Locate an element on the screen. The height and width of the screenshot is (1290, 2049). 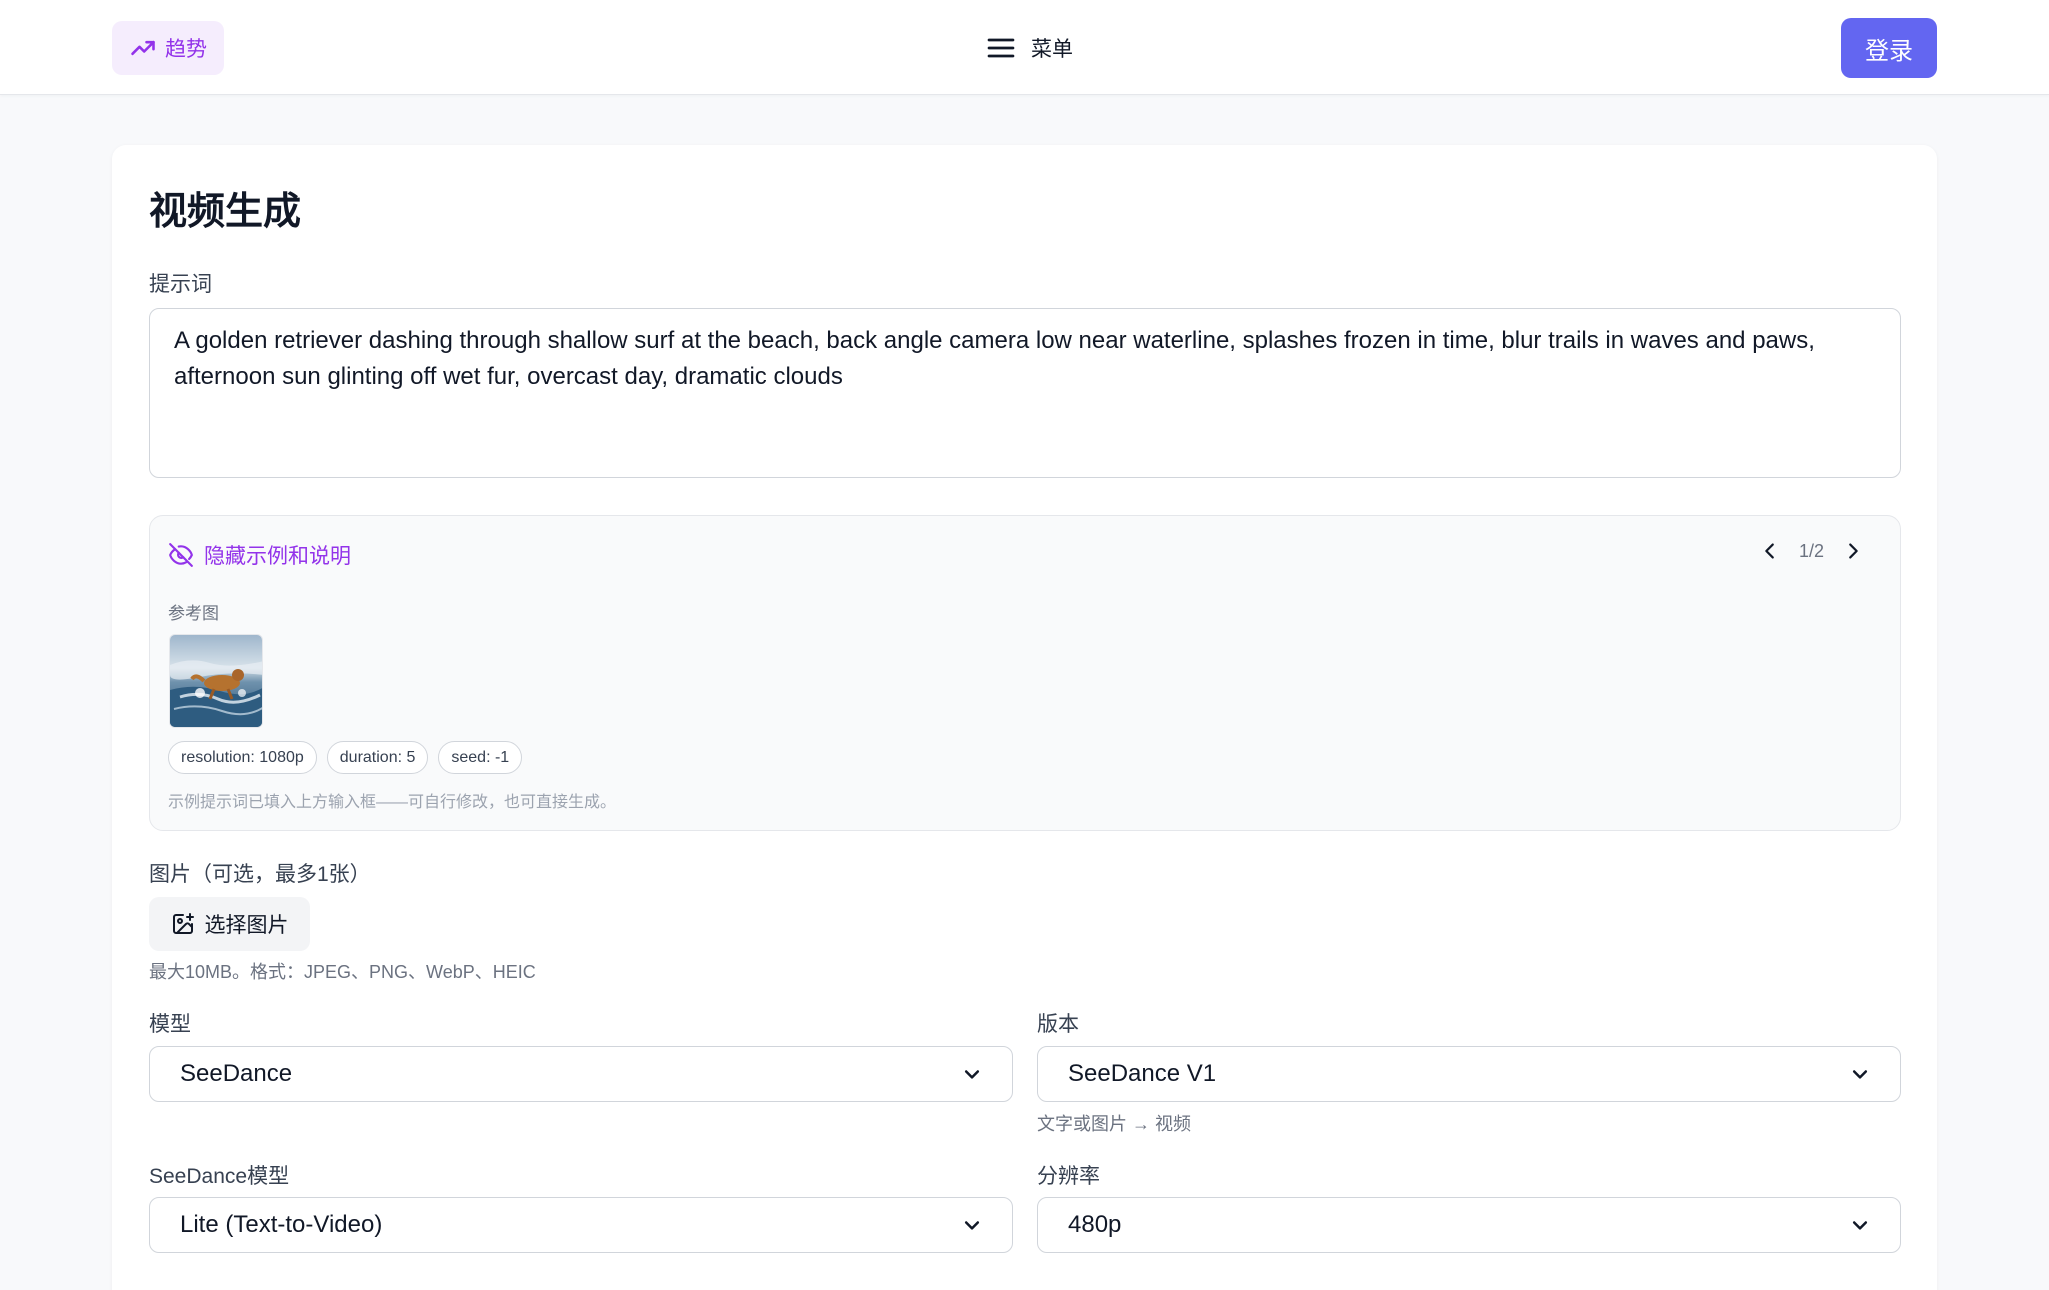
example-params: resolution: 1080p duration: 5 seed: -1 is located at coordinates (345, 757).